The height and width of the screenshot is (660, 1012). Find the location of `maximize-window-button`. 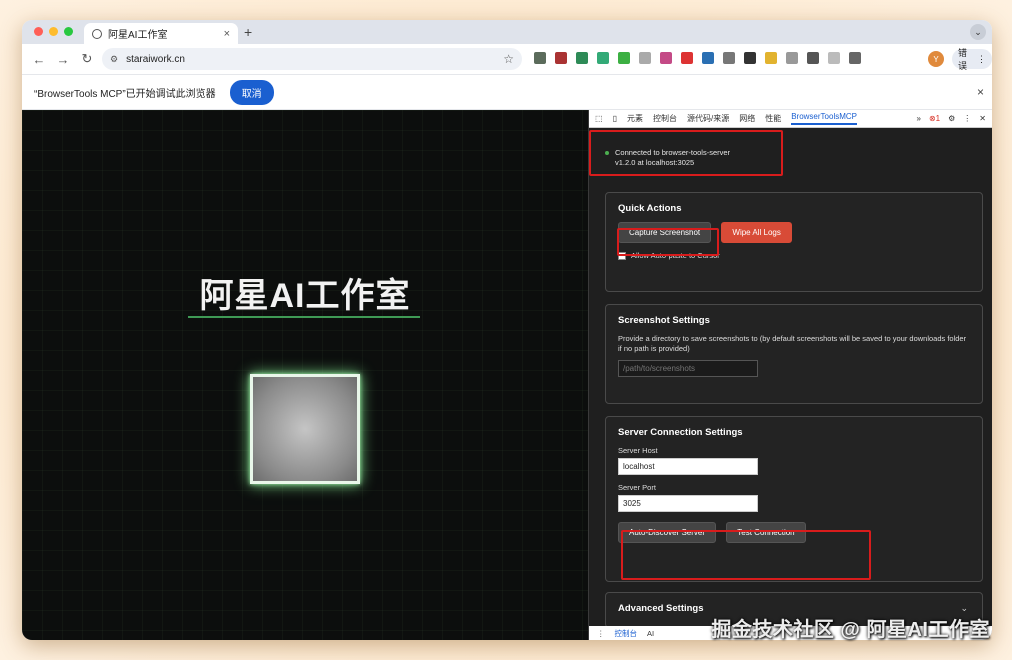

maximize-window-button is located at coordinates (68, 31).